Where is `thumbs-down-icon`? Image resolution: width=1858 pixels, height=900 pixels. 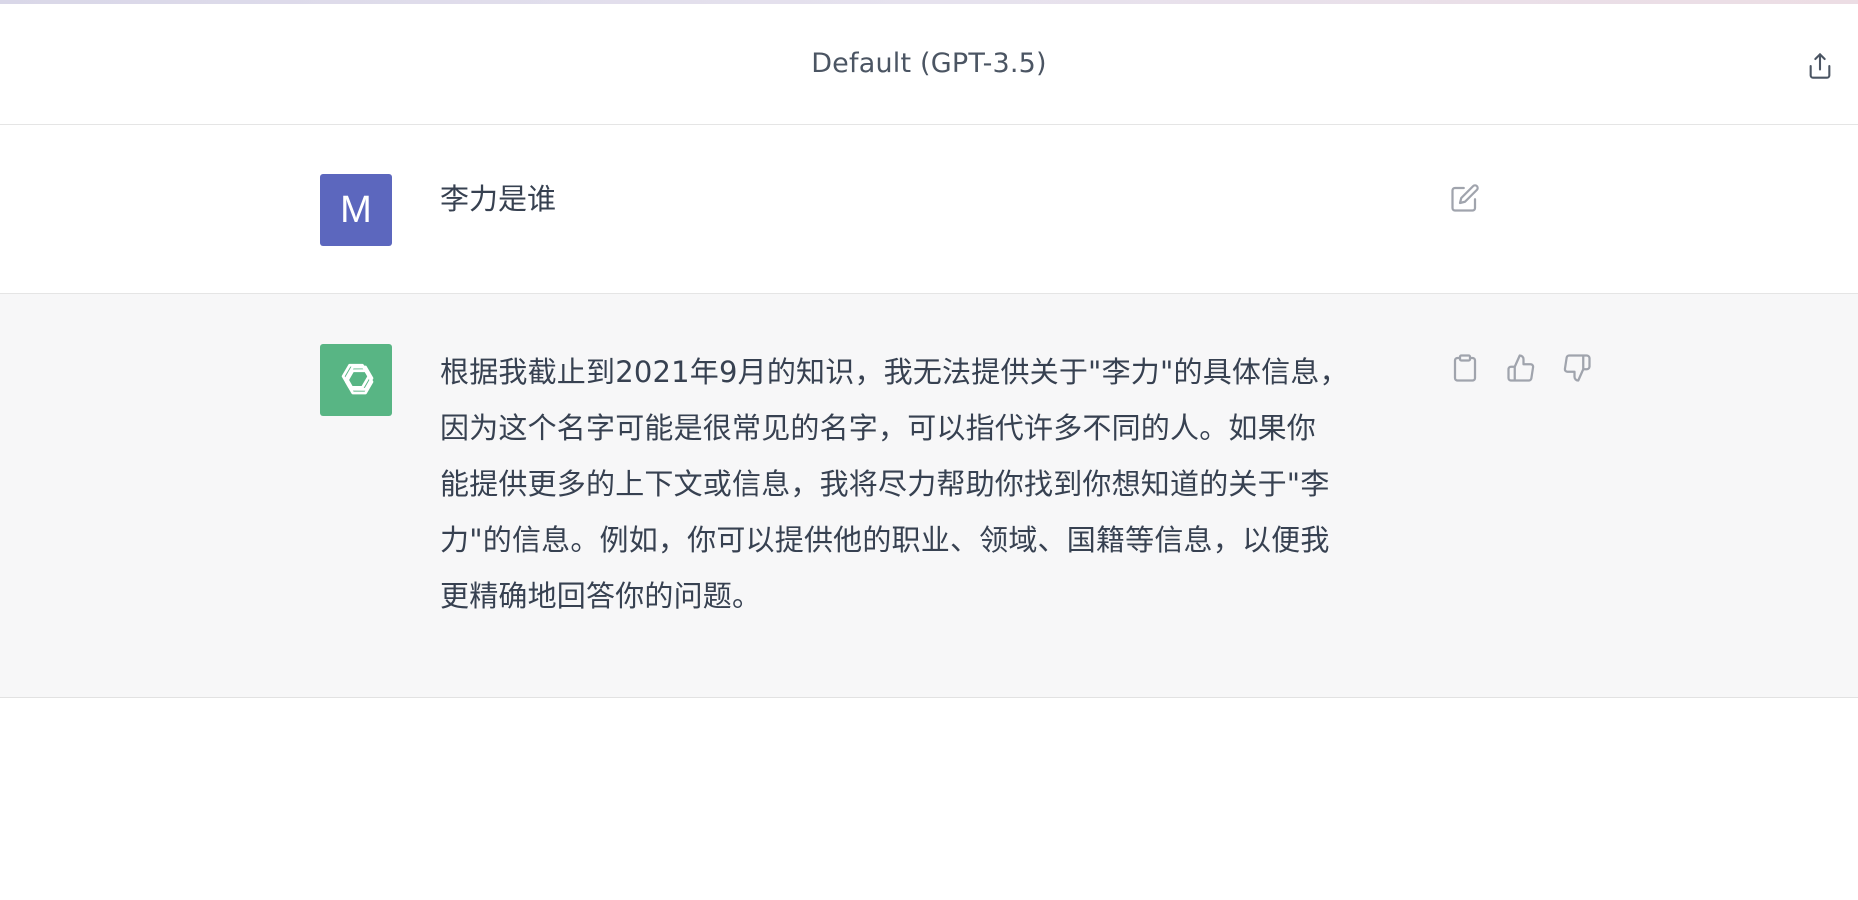
thumbs-down-icon is located at coordinates (1577, 368).